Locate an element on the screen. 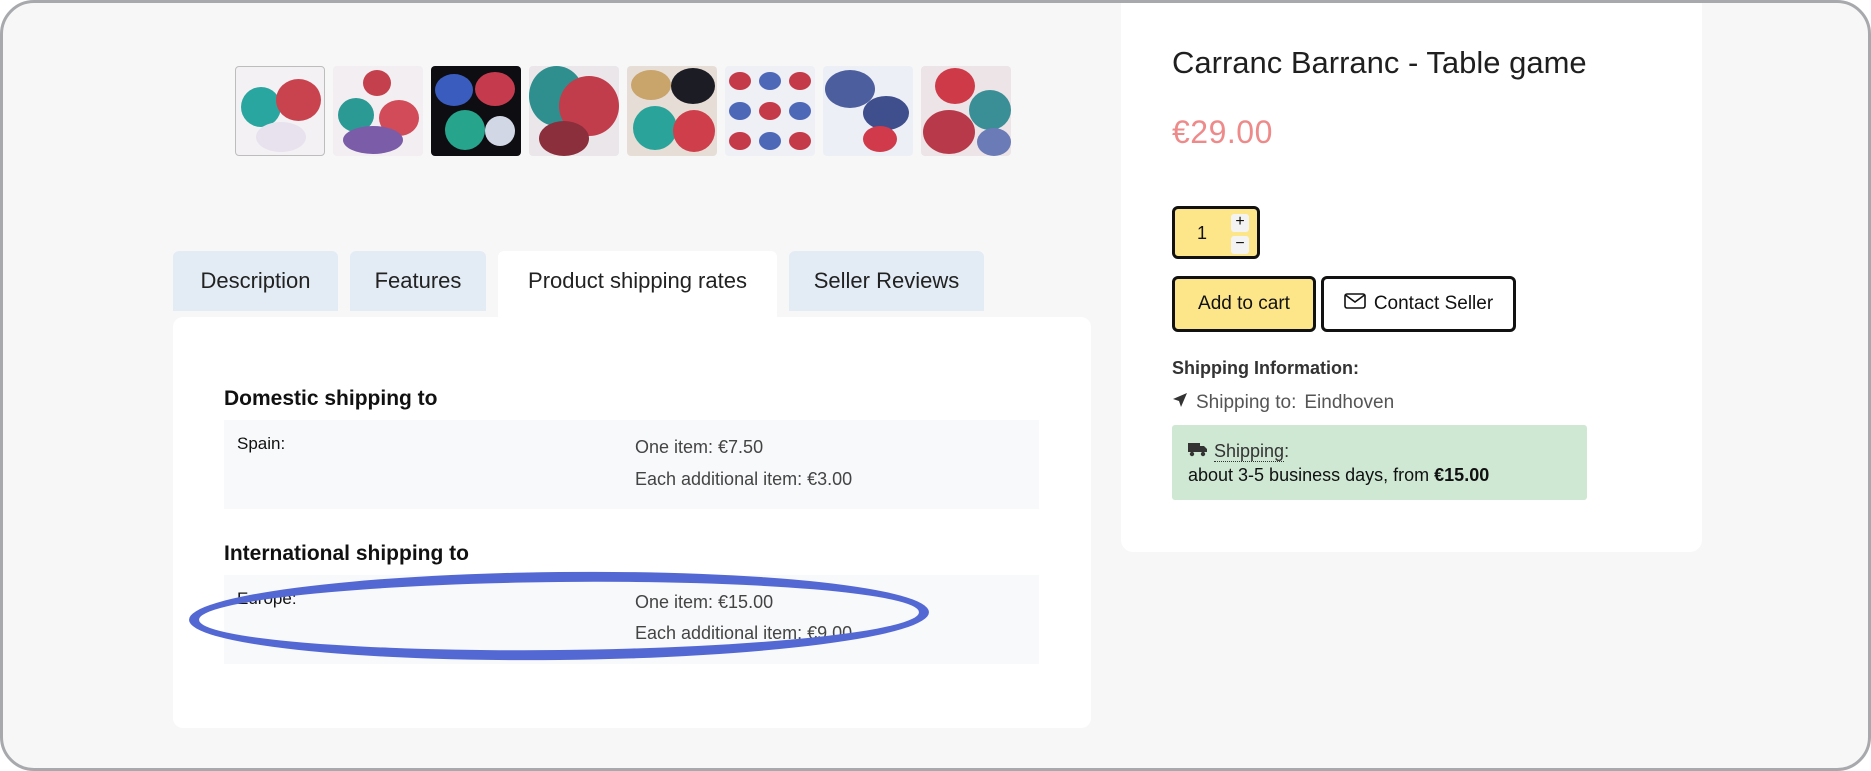 This screenshot has width=1871, height=771. envelope-icon is located at coordinates (1355, 304).